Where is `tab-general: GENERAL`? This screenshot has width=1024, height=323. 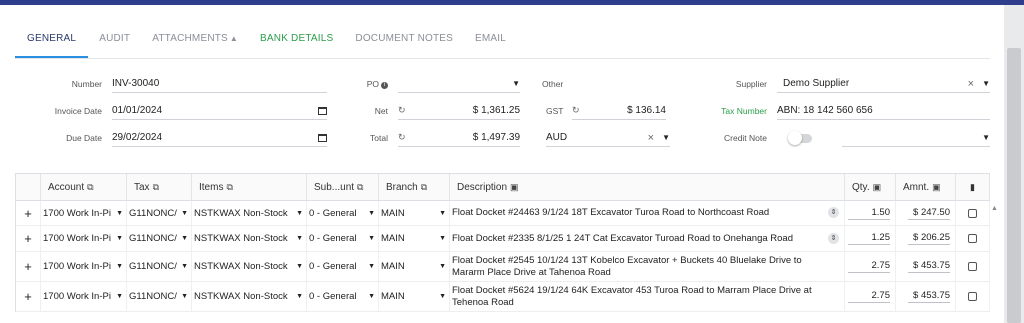
tab-general: GENERAL is located at coordinates (52, 44).